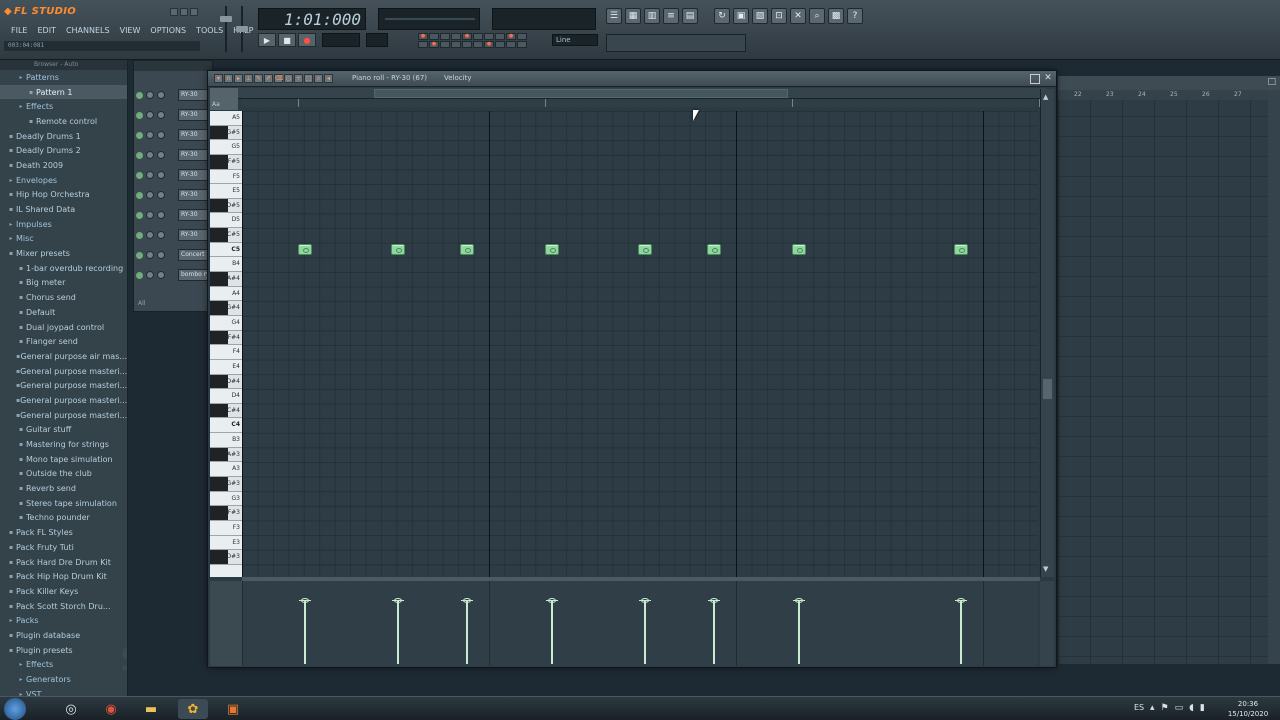 The width and height of the screenshot is (1280, 720). Describe the element at coordinates (1271, 82) in the screenshot. I see `close-icon: □` at that location.